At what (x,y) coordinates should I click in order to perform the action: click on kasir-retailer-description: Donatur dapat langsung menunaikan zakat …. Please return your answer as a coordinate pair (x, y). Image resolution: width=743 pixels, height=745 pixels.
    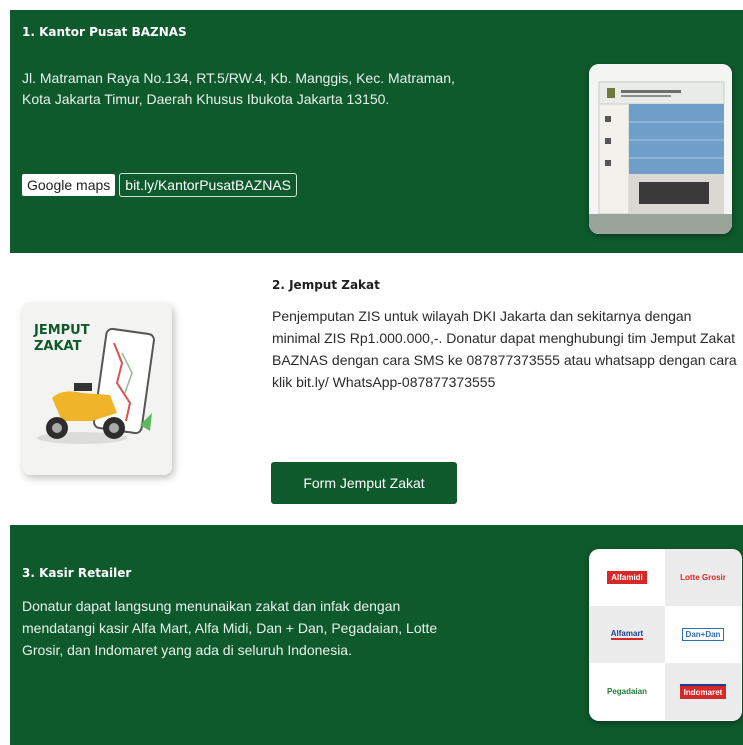
    Looking at the image, I should click on (230, 628).